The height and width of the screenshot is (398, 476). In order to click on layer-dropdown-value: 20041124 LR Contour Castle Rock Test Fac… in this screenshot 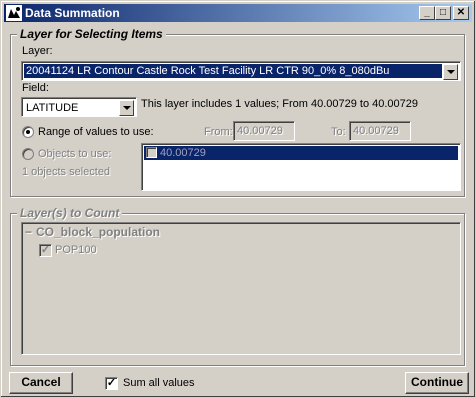, I will do `click(233, 71)`.